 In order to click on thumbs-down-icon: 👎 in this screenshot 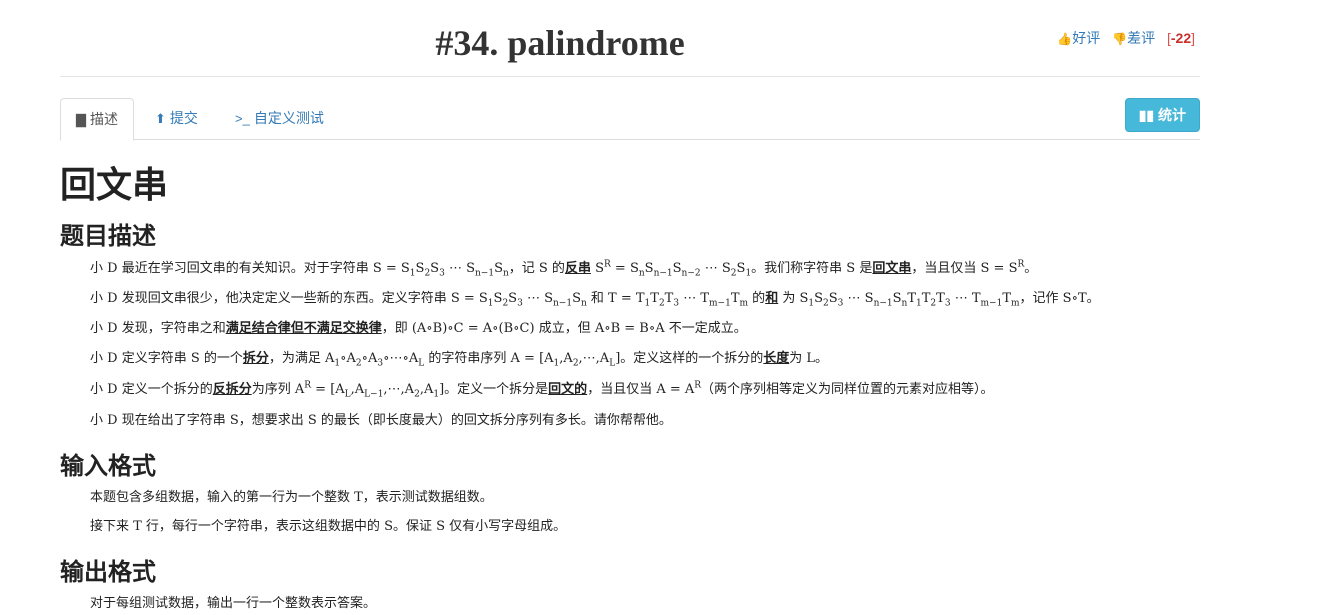, I will do `click(1120, 39)`.